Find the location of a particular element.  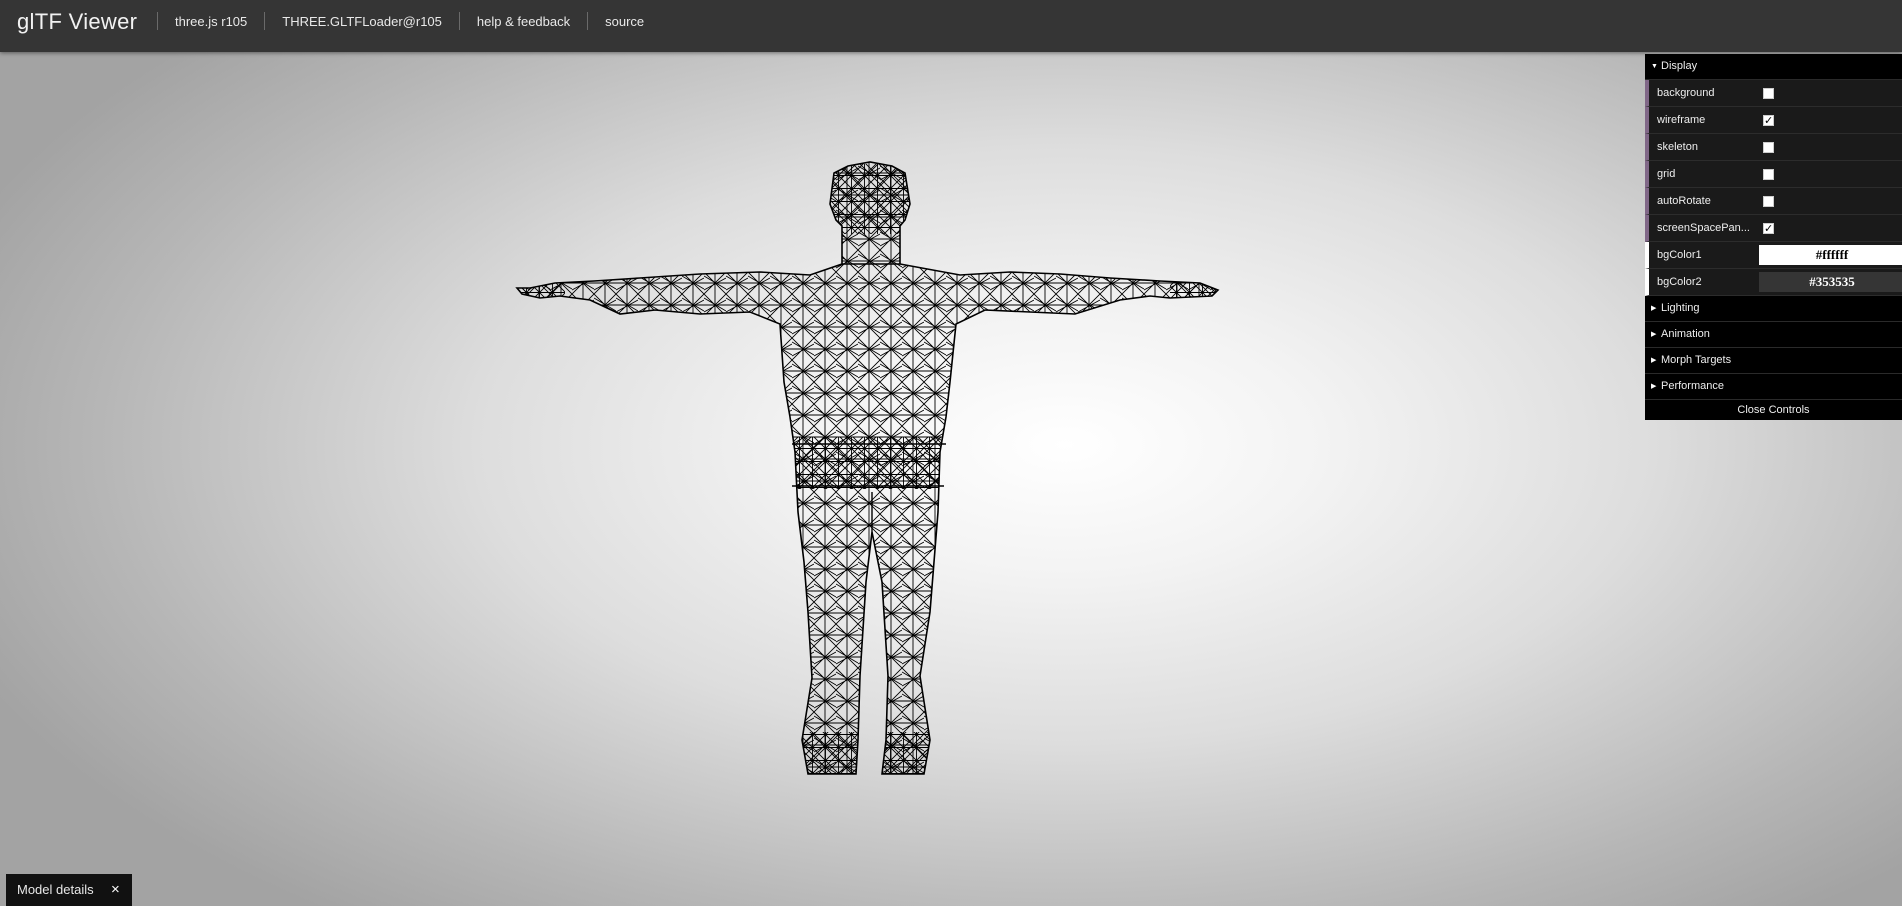

option-label: background is located at coordinates (1686, 93).